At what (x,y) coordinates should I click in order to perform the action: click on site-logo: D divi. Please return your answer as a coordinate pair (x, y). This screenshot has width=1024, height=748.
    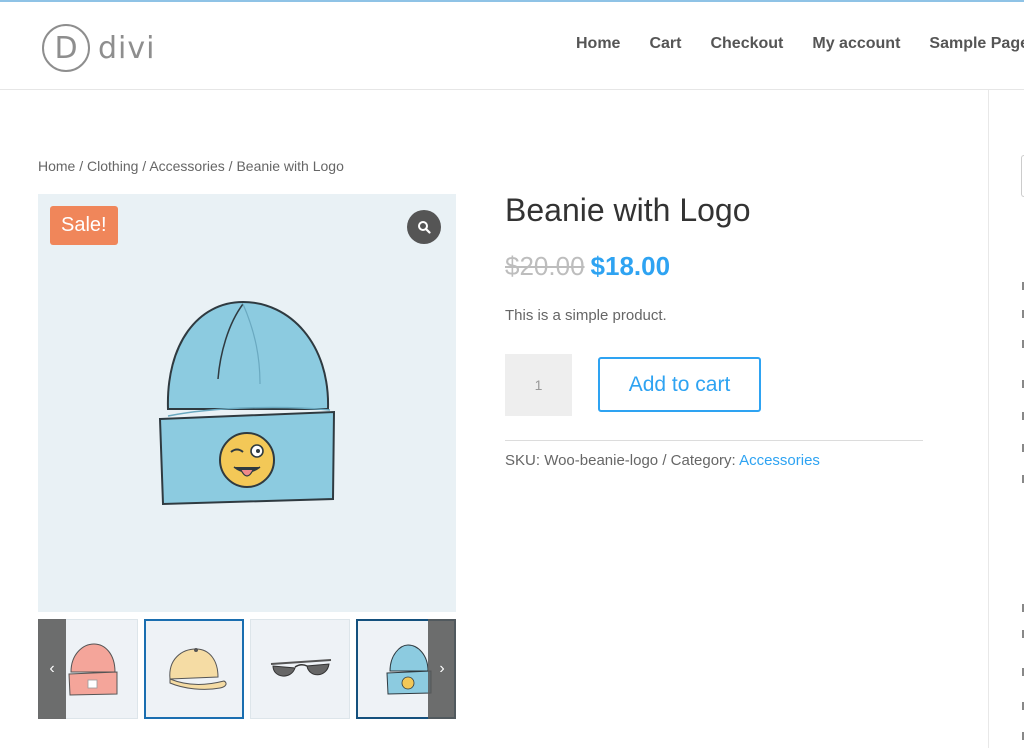
    Looking at the image, I should click on (98, 48).